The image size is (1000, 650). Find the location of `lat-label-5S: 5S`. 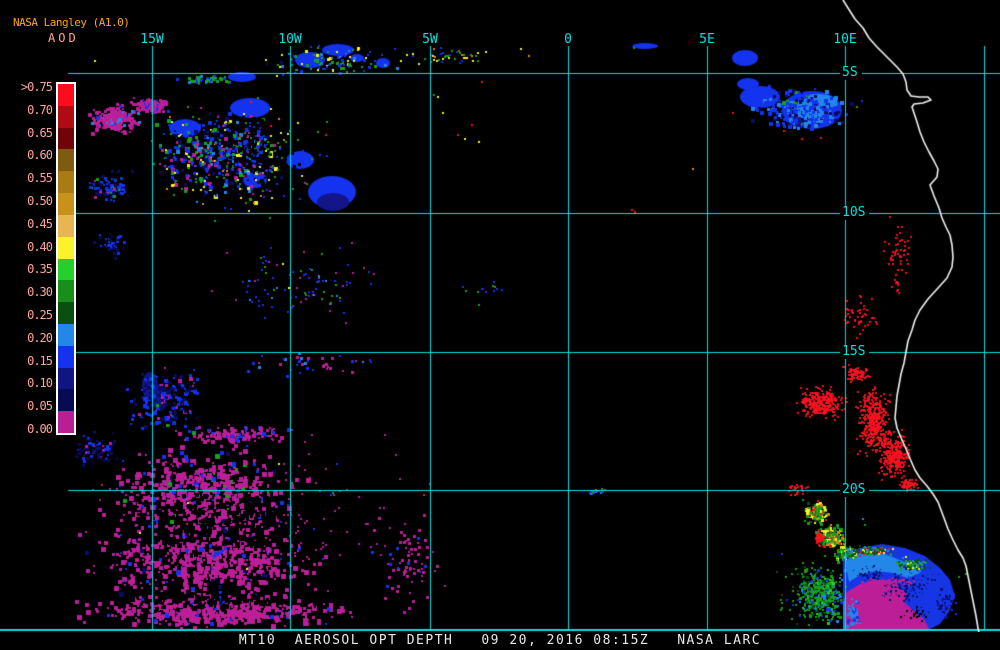

lat-label-5S: 5S is located at coordinates (851, 73).